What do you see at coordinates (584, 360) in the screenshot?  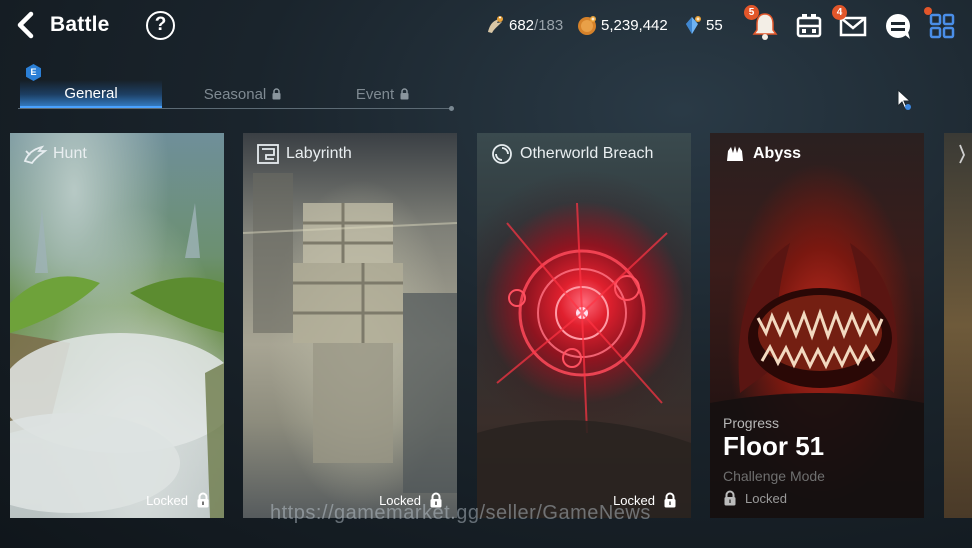 I see `breach-portal-art` at bounding box center [584, 360].